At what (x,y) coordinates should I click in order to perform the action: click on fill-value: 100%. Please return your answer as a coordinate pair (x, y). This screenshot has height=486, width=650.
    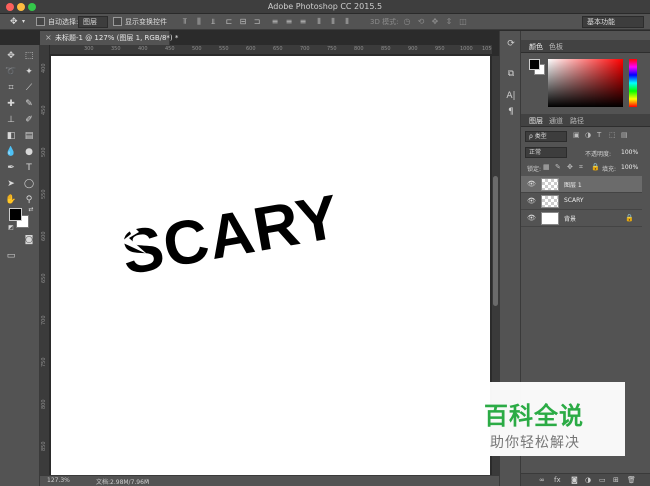
    Looking at the image, I should click on (629, 167).